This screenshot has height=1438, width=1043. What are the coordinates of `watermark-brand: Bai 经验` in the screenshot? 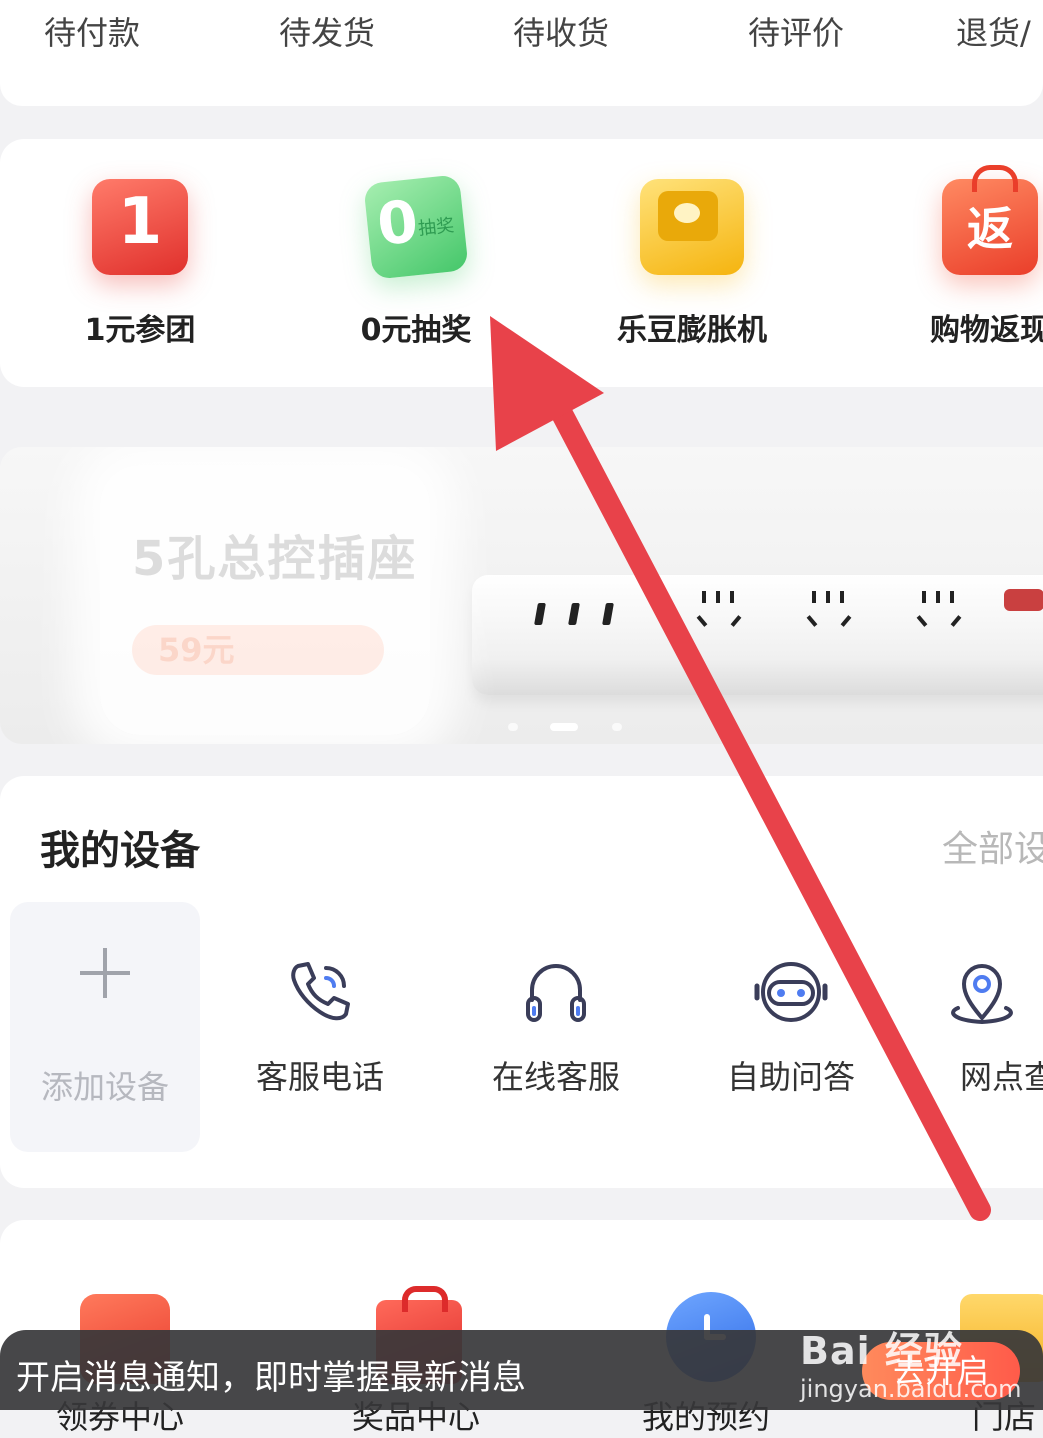 It's located at (881, 1351).